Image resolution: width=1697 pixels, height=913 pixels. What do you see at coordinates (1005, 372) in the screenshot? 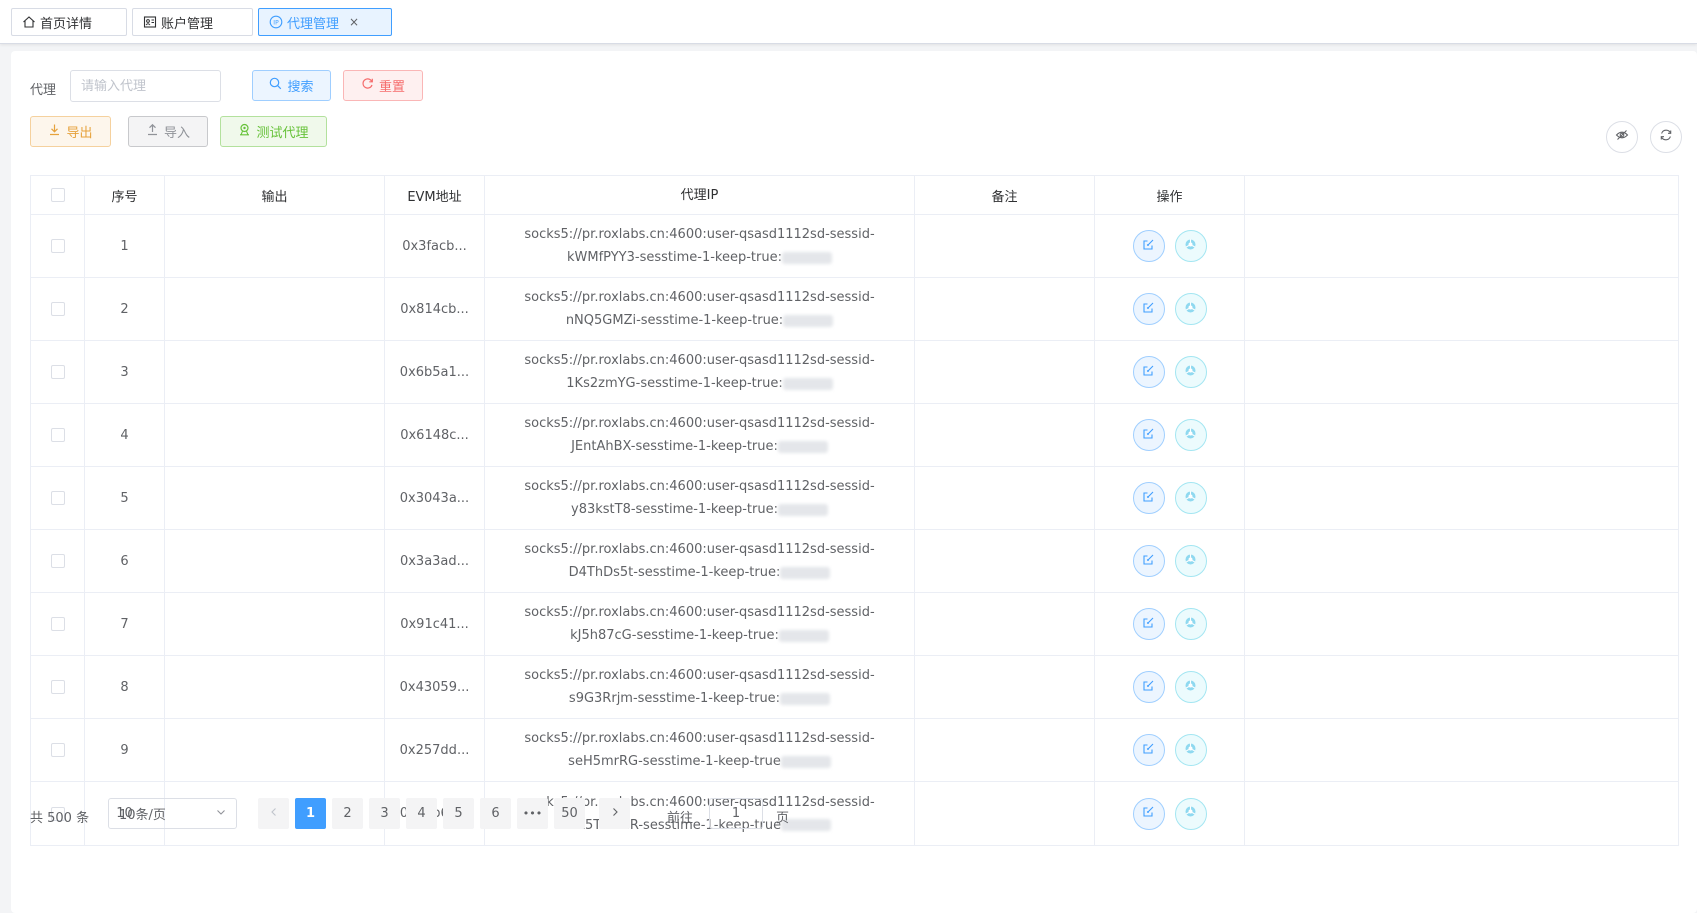
I see `row-note` at bounding box center [1005, 372].